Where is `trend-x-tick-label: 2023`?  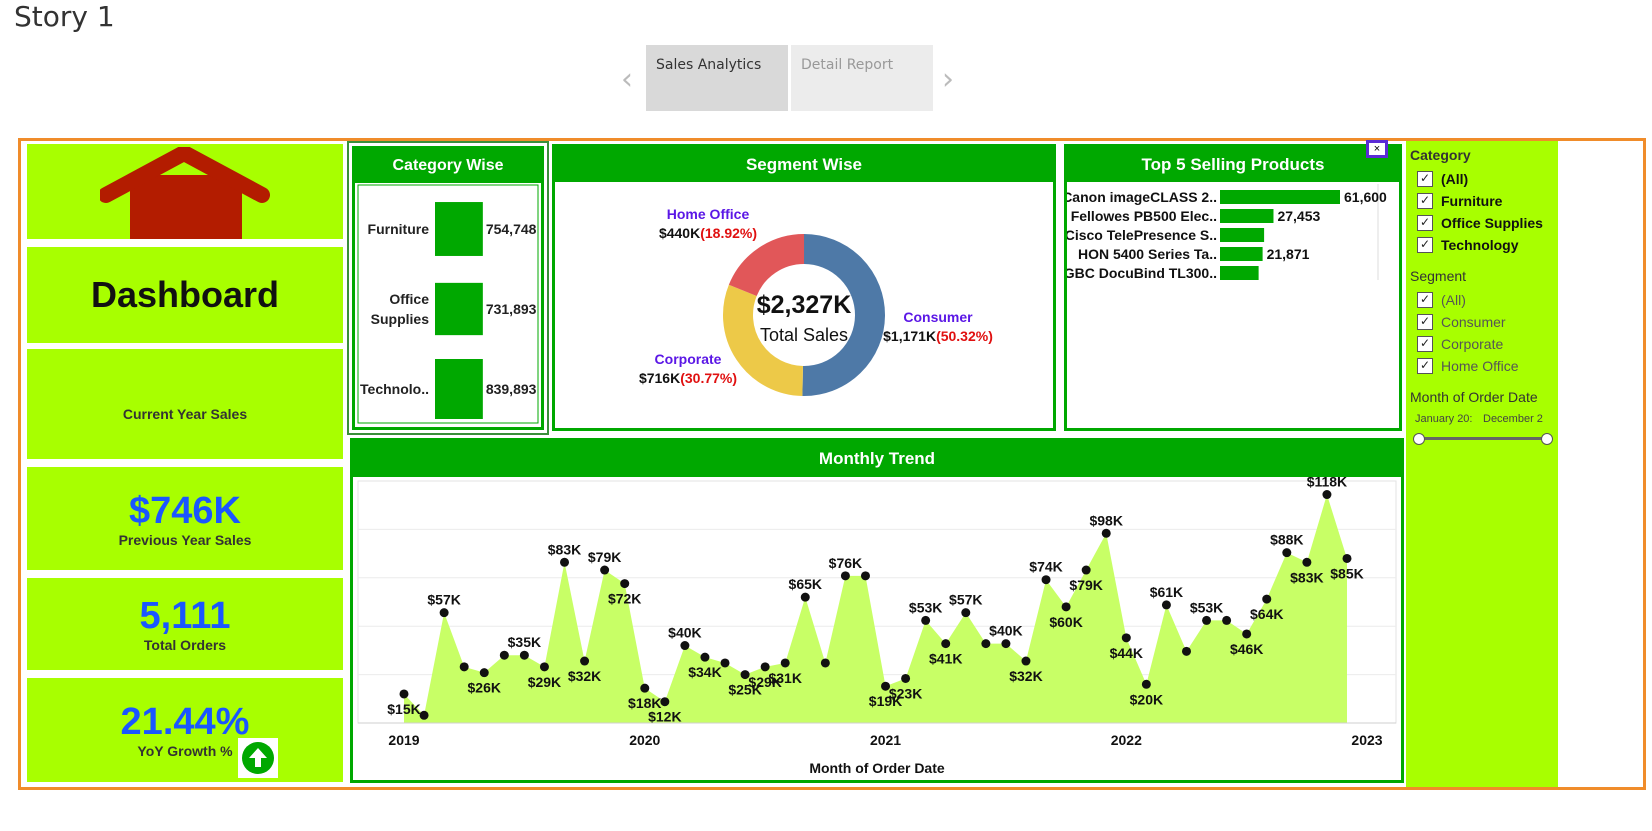 trend-x-tick-label: 2023 is located at coordinates (1366, 740).